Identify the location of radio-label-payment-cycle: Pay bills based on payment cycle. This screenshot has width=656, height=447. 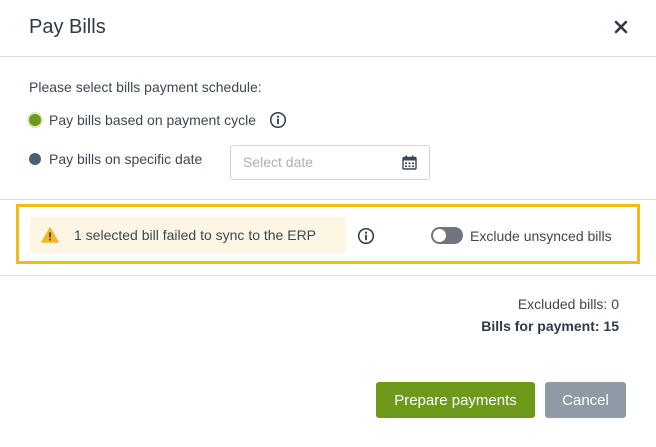
(152, 120).